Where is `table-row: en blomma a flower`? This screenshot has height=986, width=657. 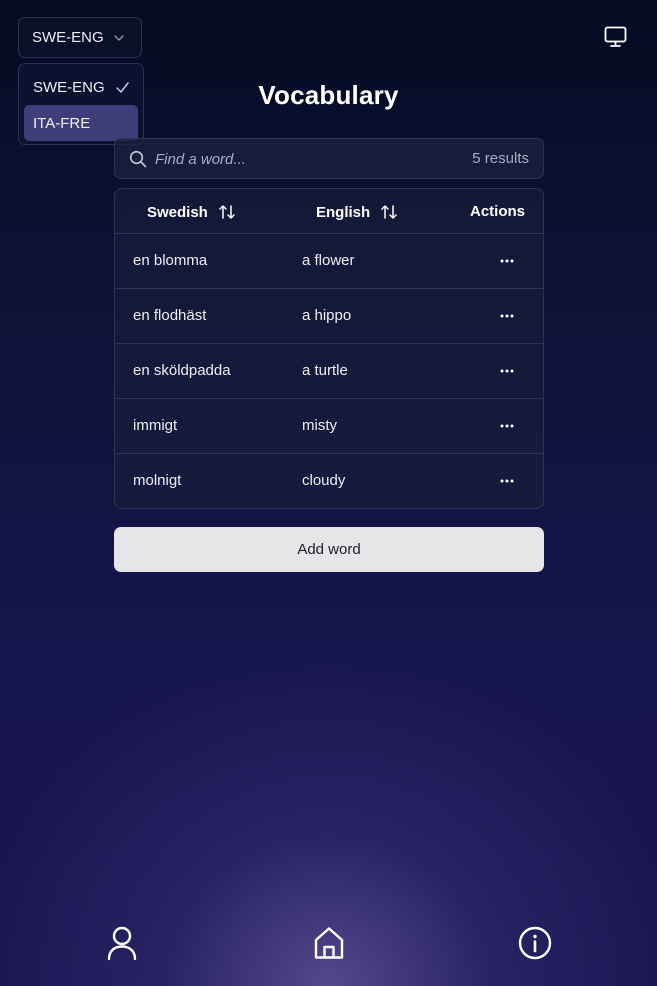 table-row: en blomma a flower is located at coordinates (329, 261).